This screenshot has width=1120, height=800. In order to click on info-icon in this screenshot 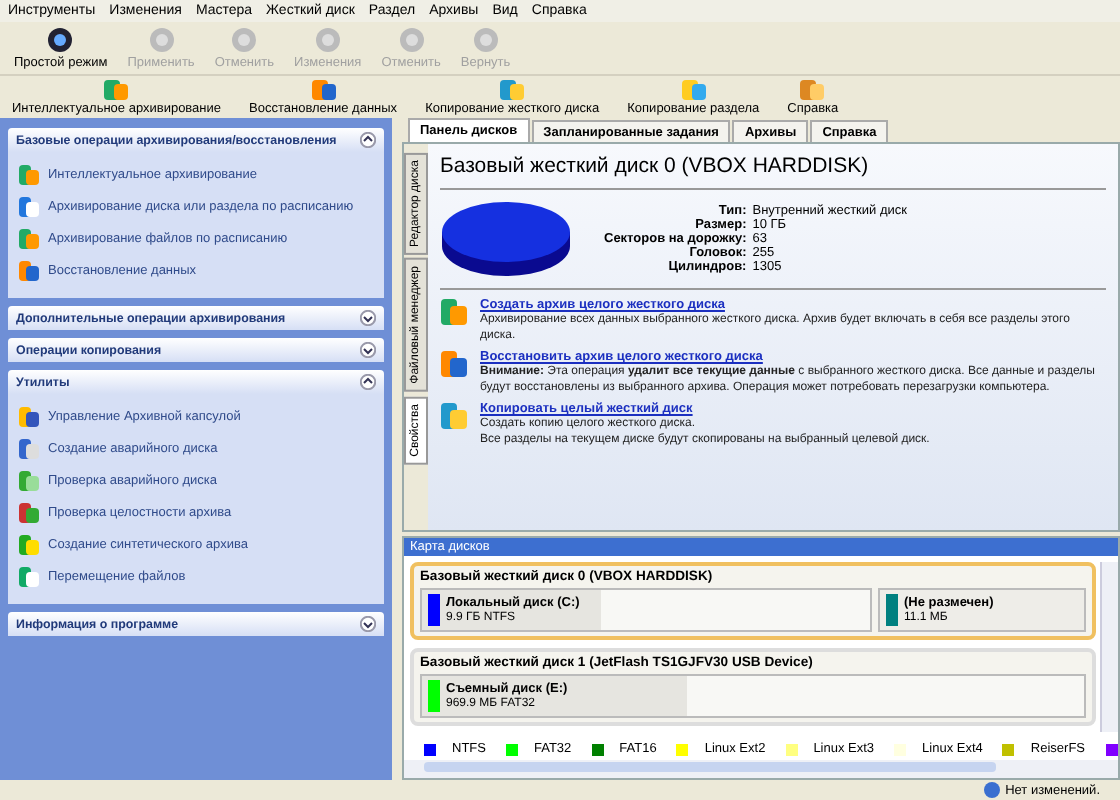, I will do `click(991, 790)`.